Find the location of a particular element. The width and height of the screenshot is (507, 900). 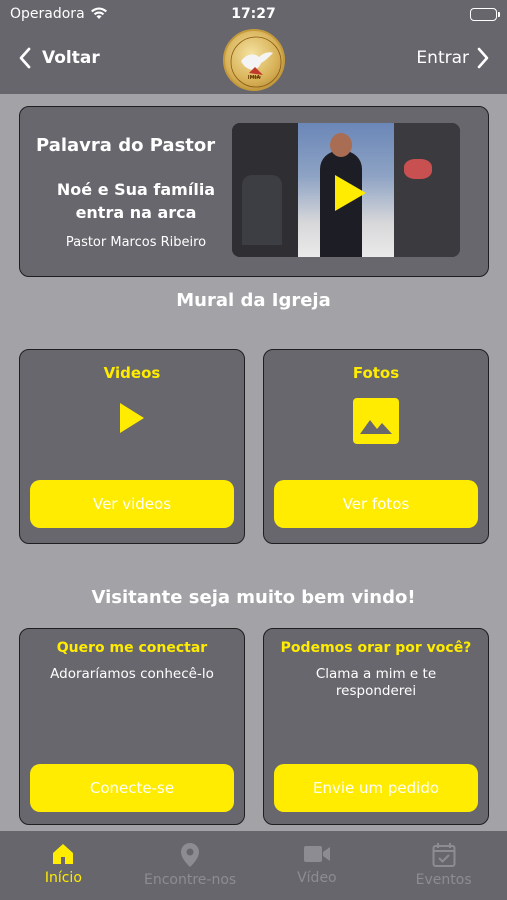

welcome-title: Visitante seja muito bem vindo! is located at coordinates (253, 597).